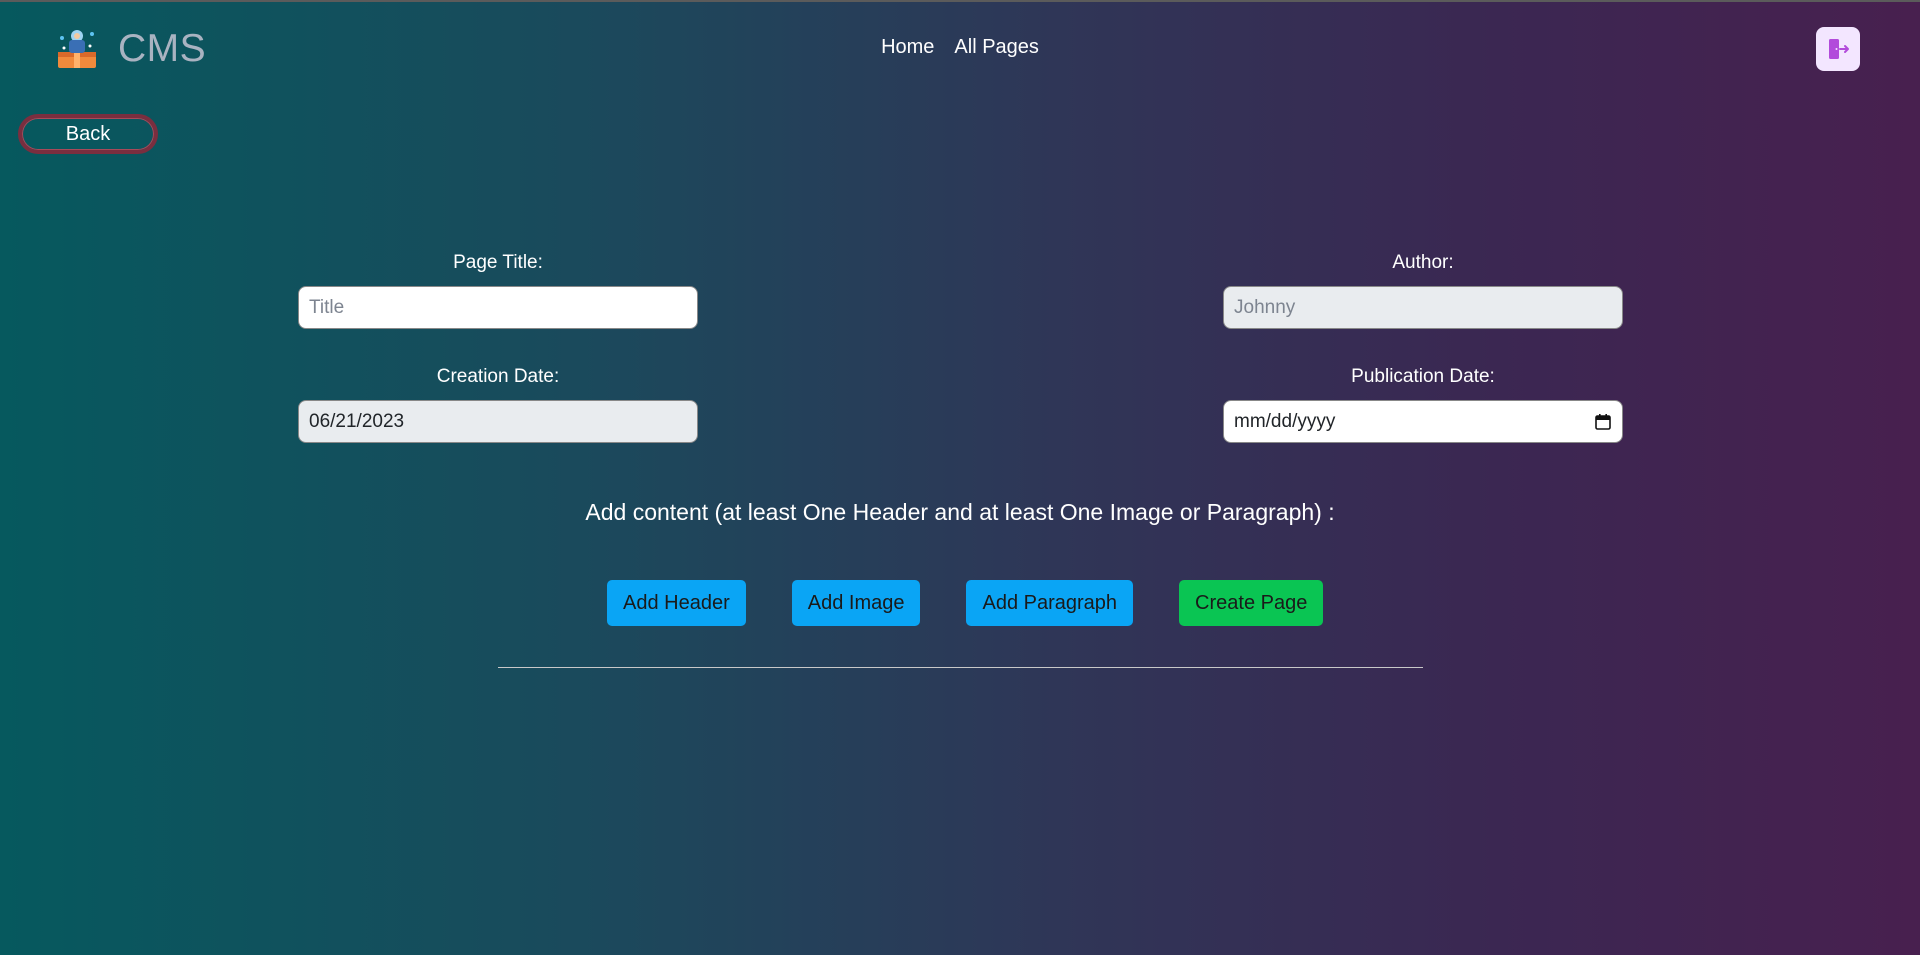 The width and height of the screenshot is (1920, 955). Describe the element at coordinates (1285, 421) in the screenshot. I see `publication-date-placeholder: mm/dd/yyyy` at that location.